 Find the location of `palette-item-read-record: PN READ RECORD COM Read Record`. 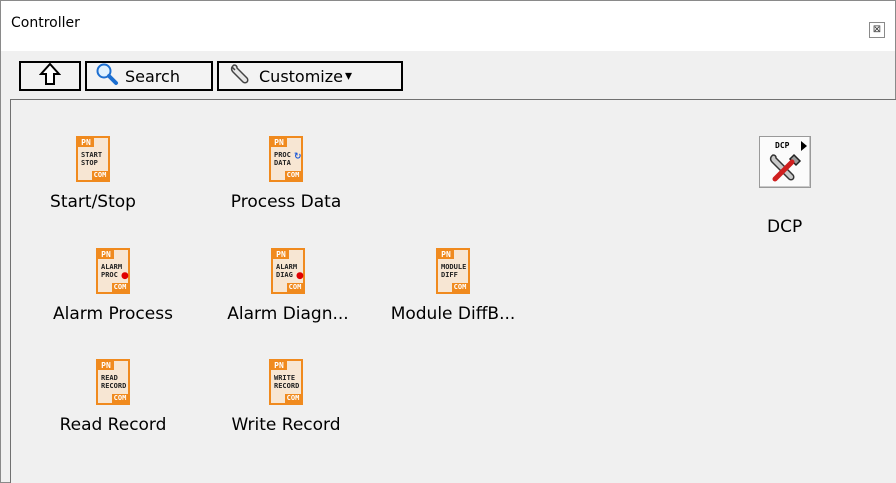

palette-item-read-record: PN READ RECORD COM Read Record is located at coordinates (113, 397).